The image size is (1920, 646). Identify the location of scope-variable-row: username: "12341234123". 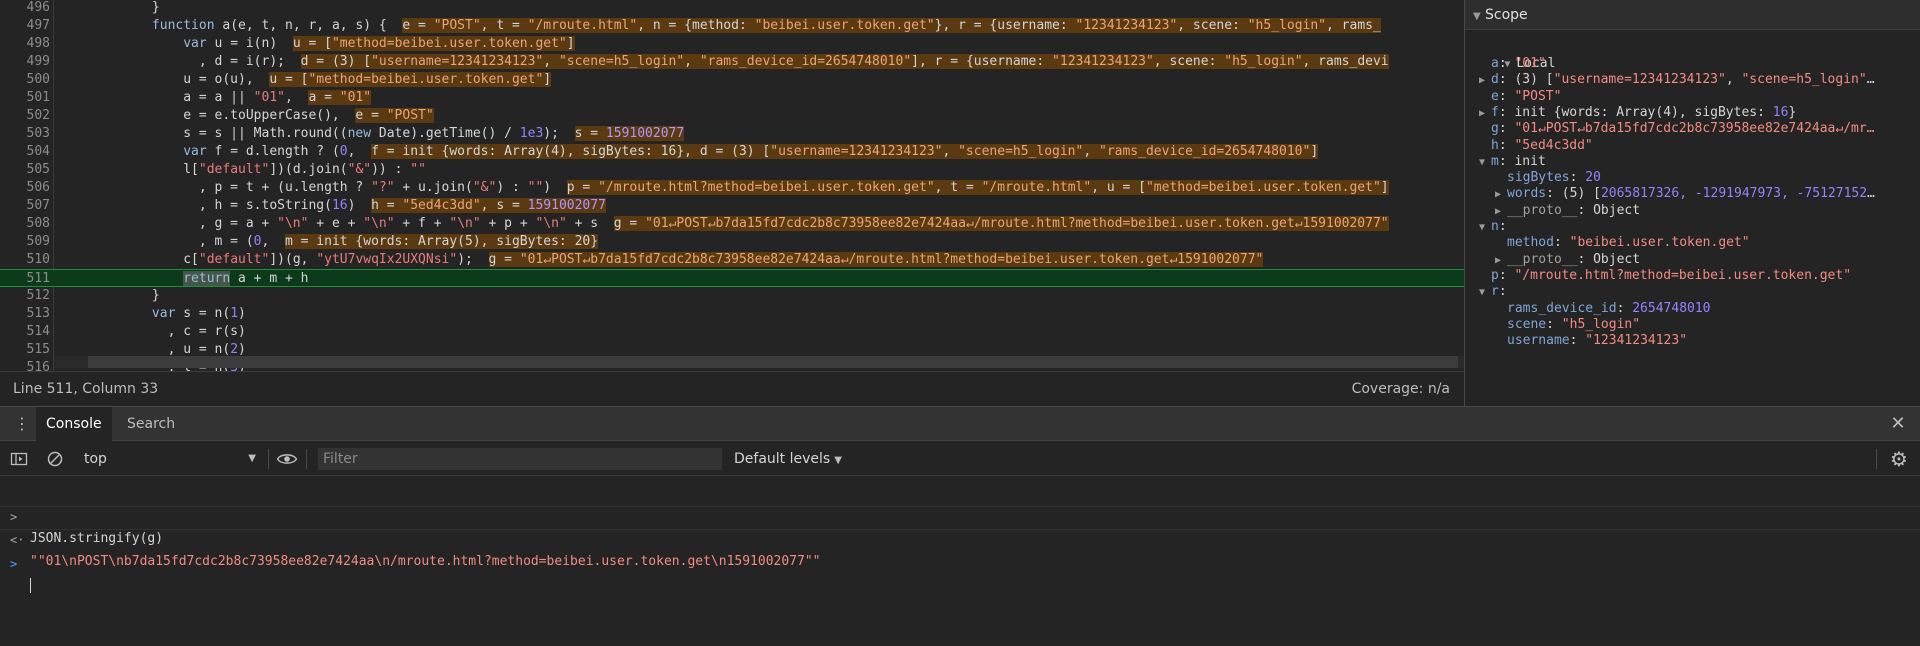
(1591, 341).